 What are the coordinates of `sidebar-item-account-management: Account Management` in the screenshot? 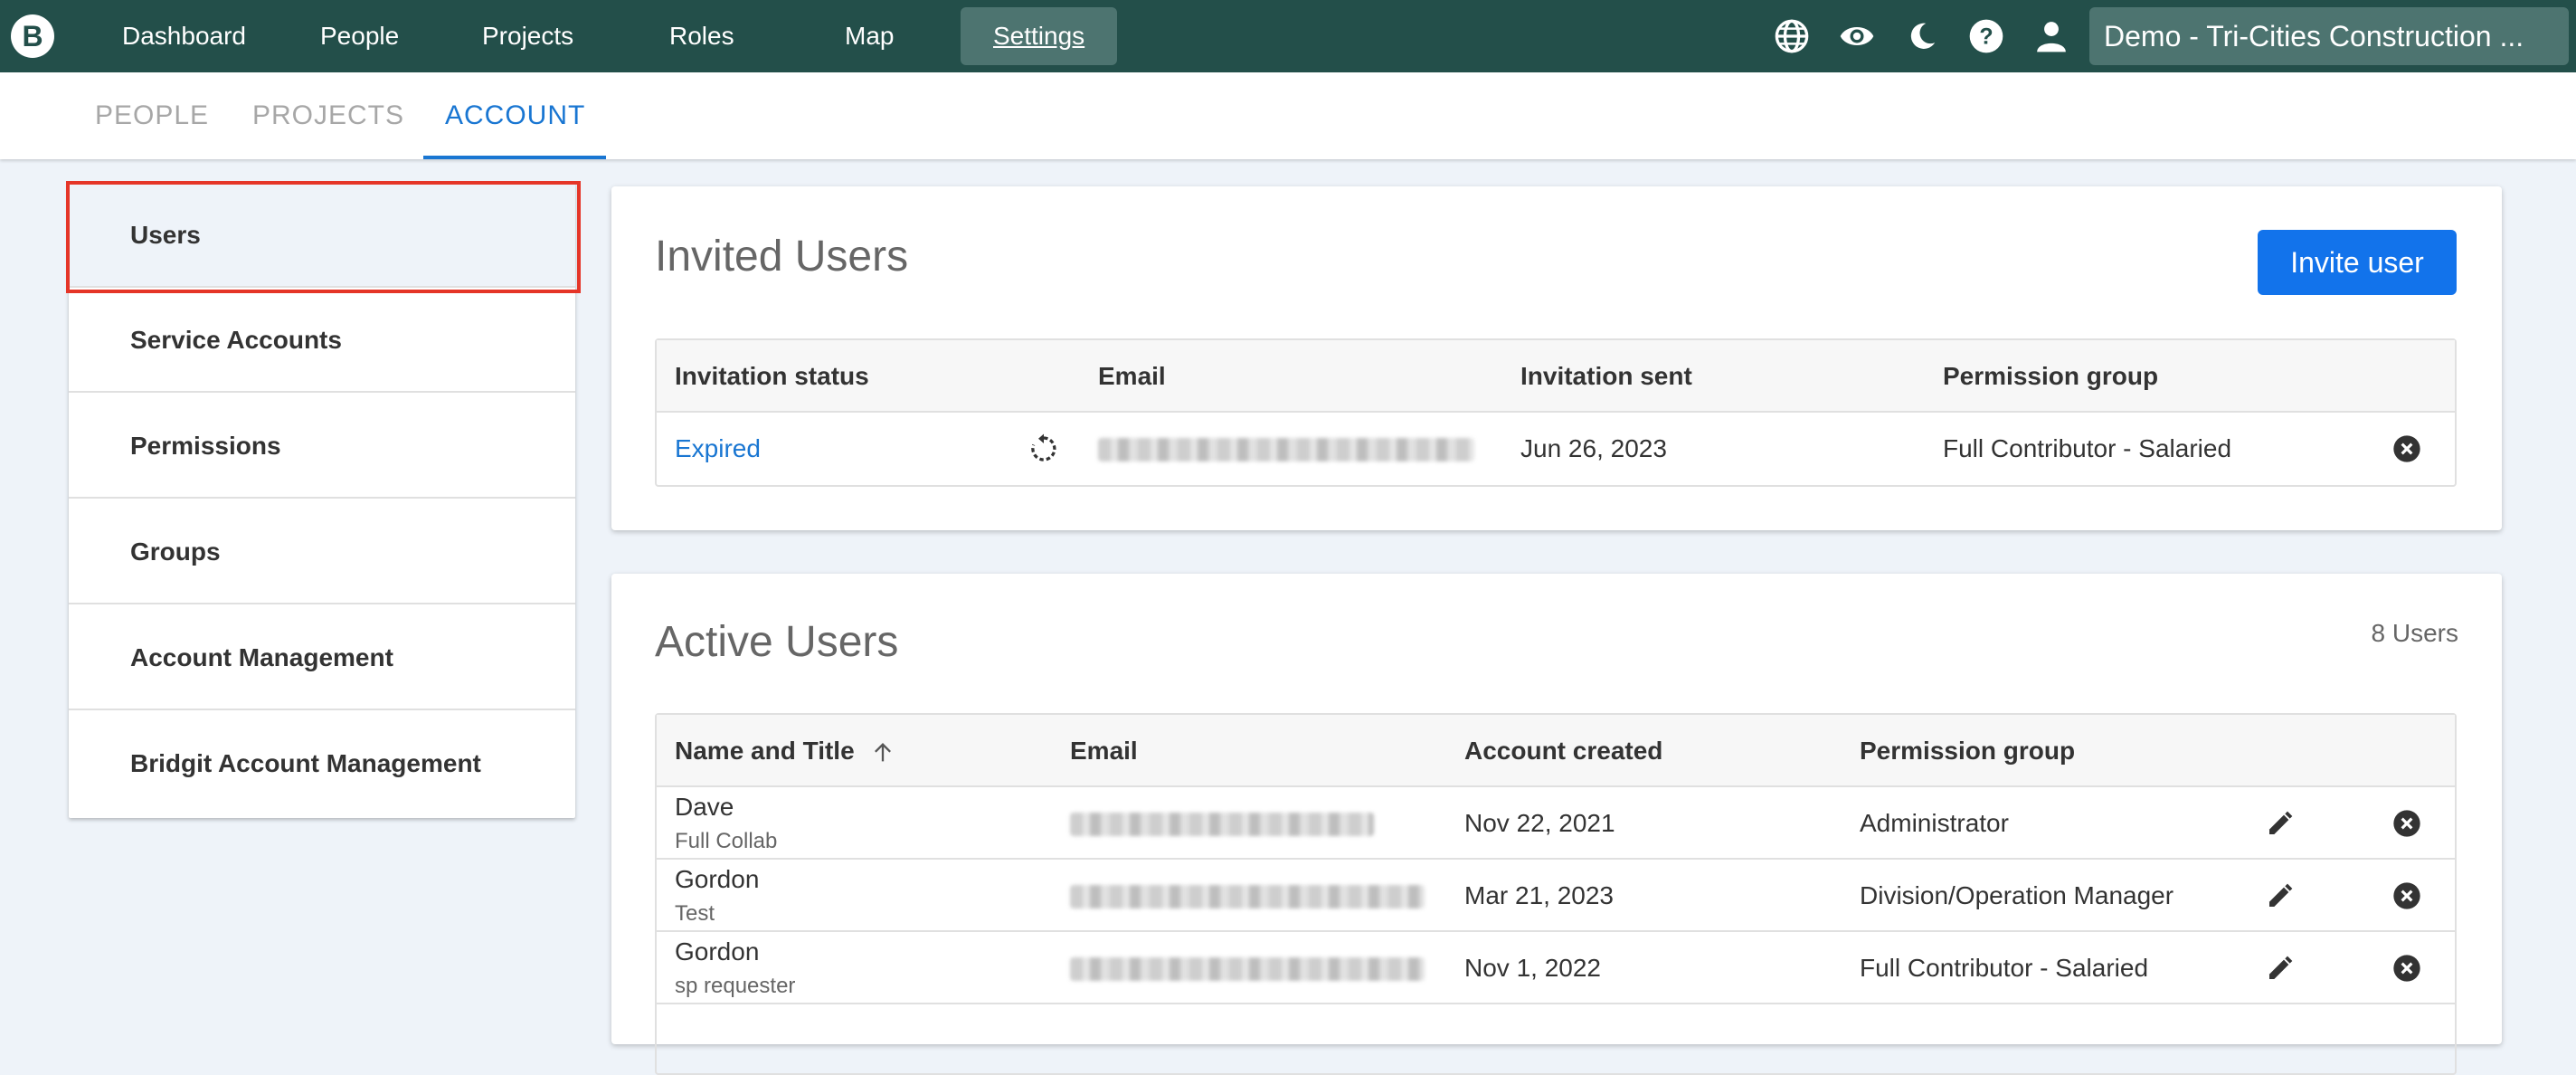 It's located at (322, 657).